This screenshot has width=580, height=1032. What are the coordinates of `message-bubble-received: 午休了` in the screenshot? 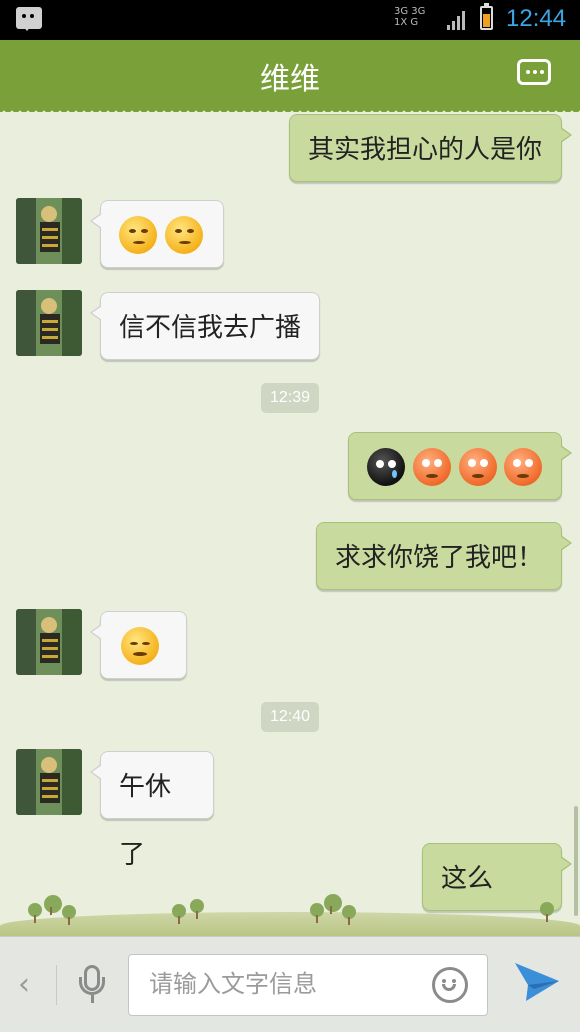 It's located at (152, 810).